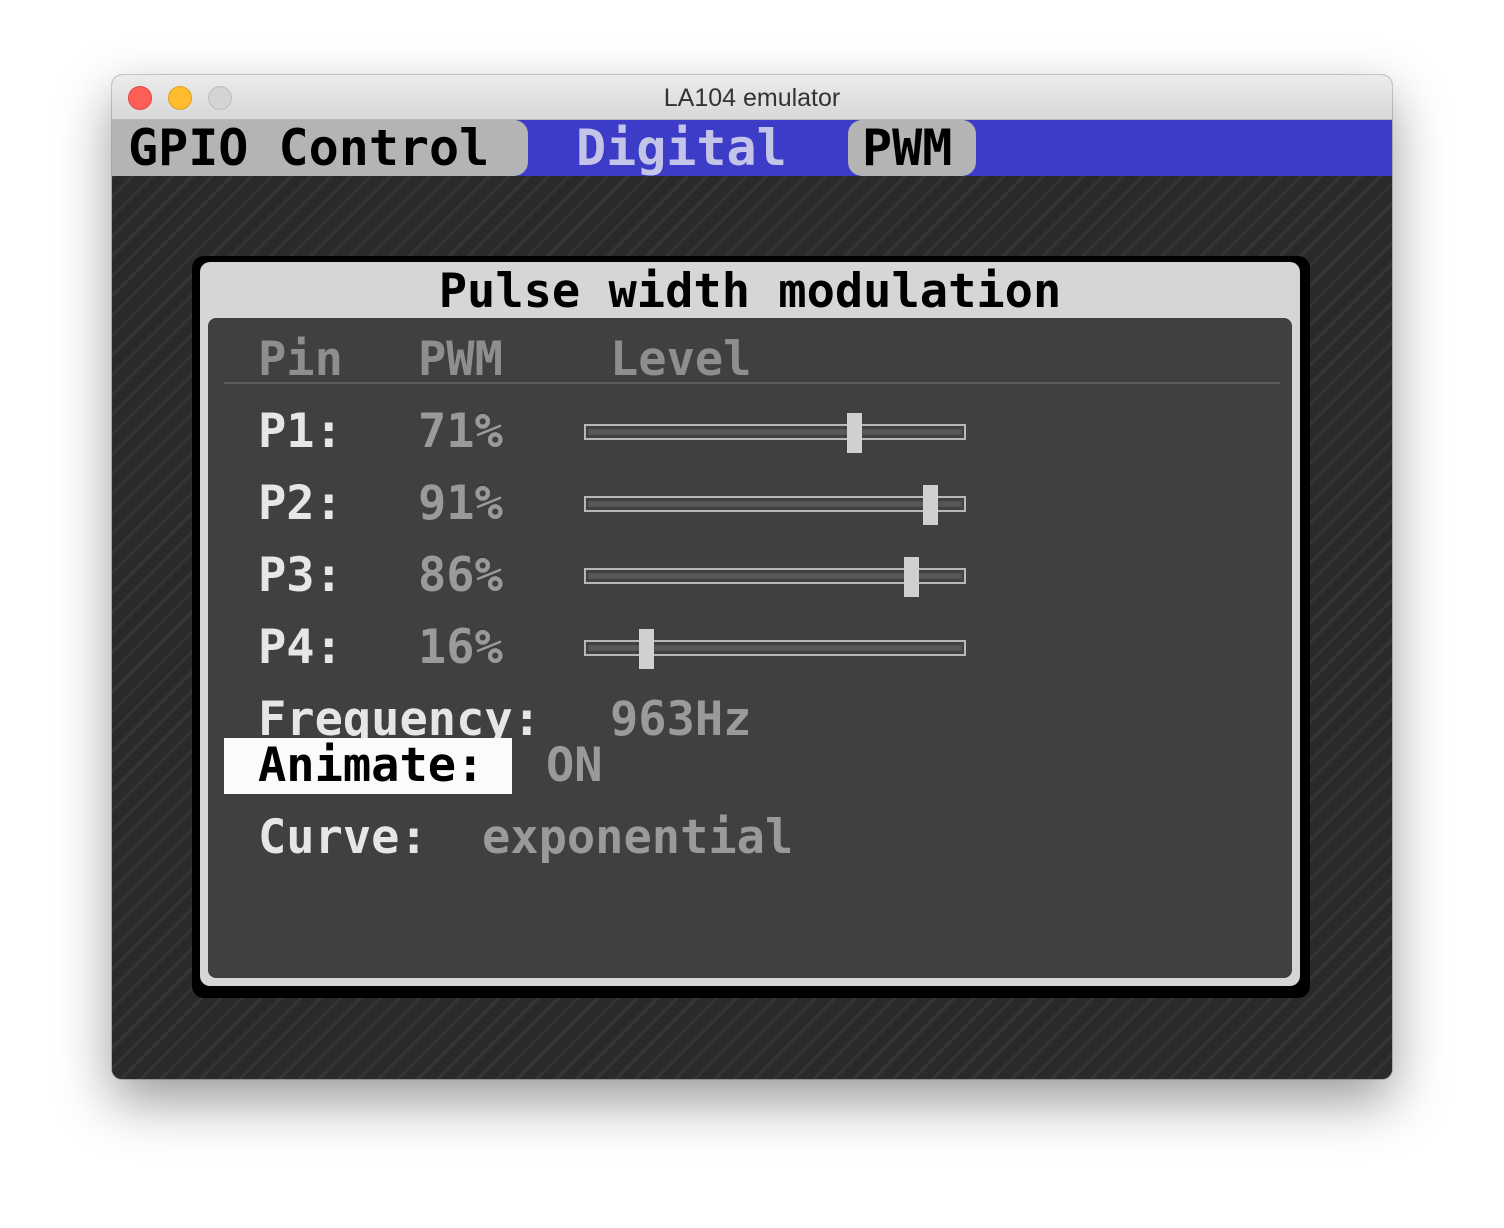 The height and width of the screenshot is (1228, 1504). Describe the element at coordinates (775, 649) in the screenshot. I see `level-slider-p4` at that location.